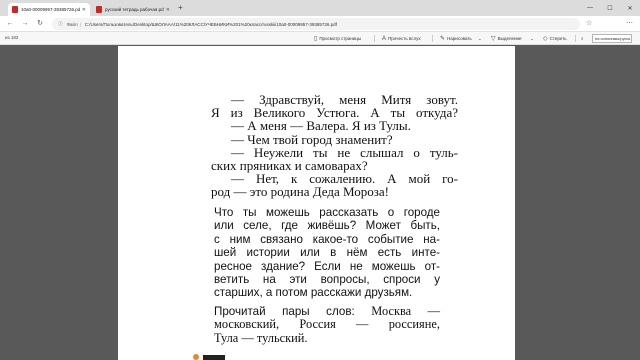  Describe the element at coordinates (629, 24) in the screenshot. I see `more-menu-icon: ⋯` at that location.